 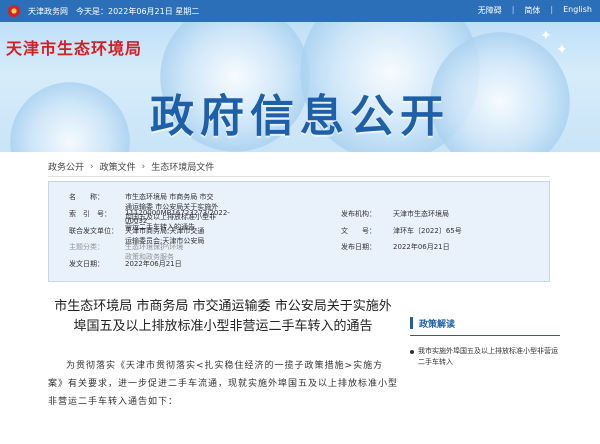 What do you see at coordinates (485, 325) in the screenshot?
I see `sidebar-header: 政策解读` at bounding box center [485, 325].